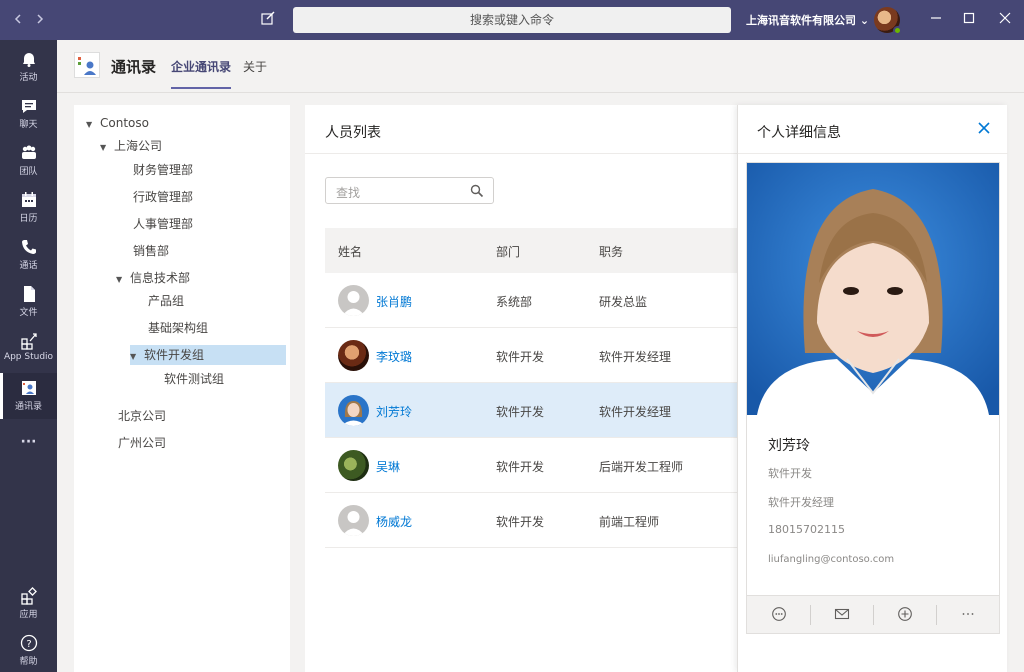 This screenshot has width=1024, height=672. What do you see at coordinates (142, 443) in the screenshot?
I see `tree-node-guangzhou: 广州公司` at bounding box center [142, 443].